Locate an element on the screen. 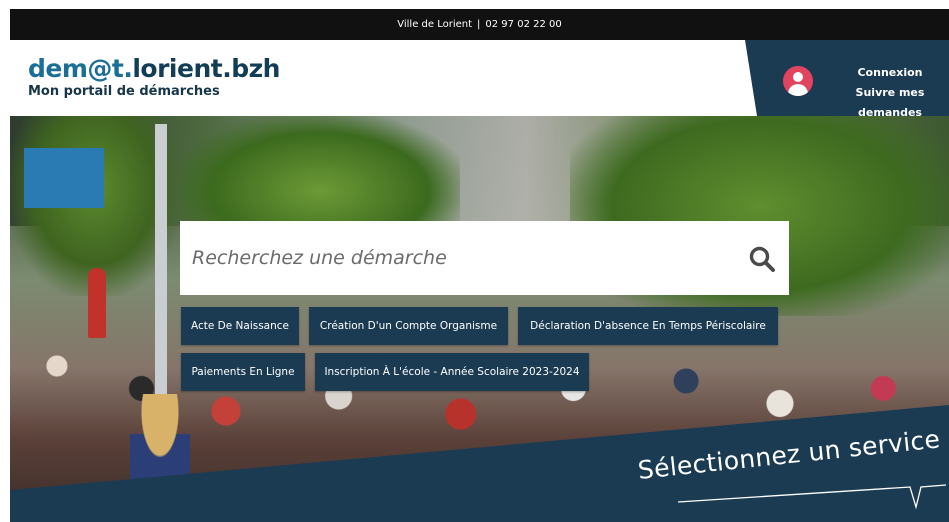 Image resolution: width=949 pixels, height=522 pixels. search-icon is located at coordinates (762, 259).